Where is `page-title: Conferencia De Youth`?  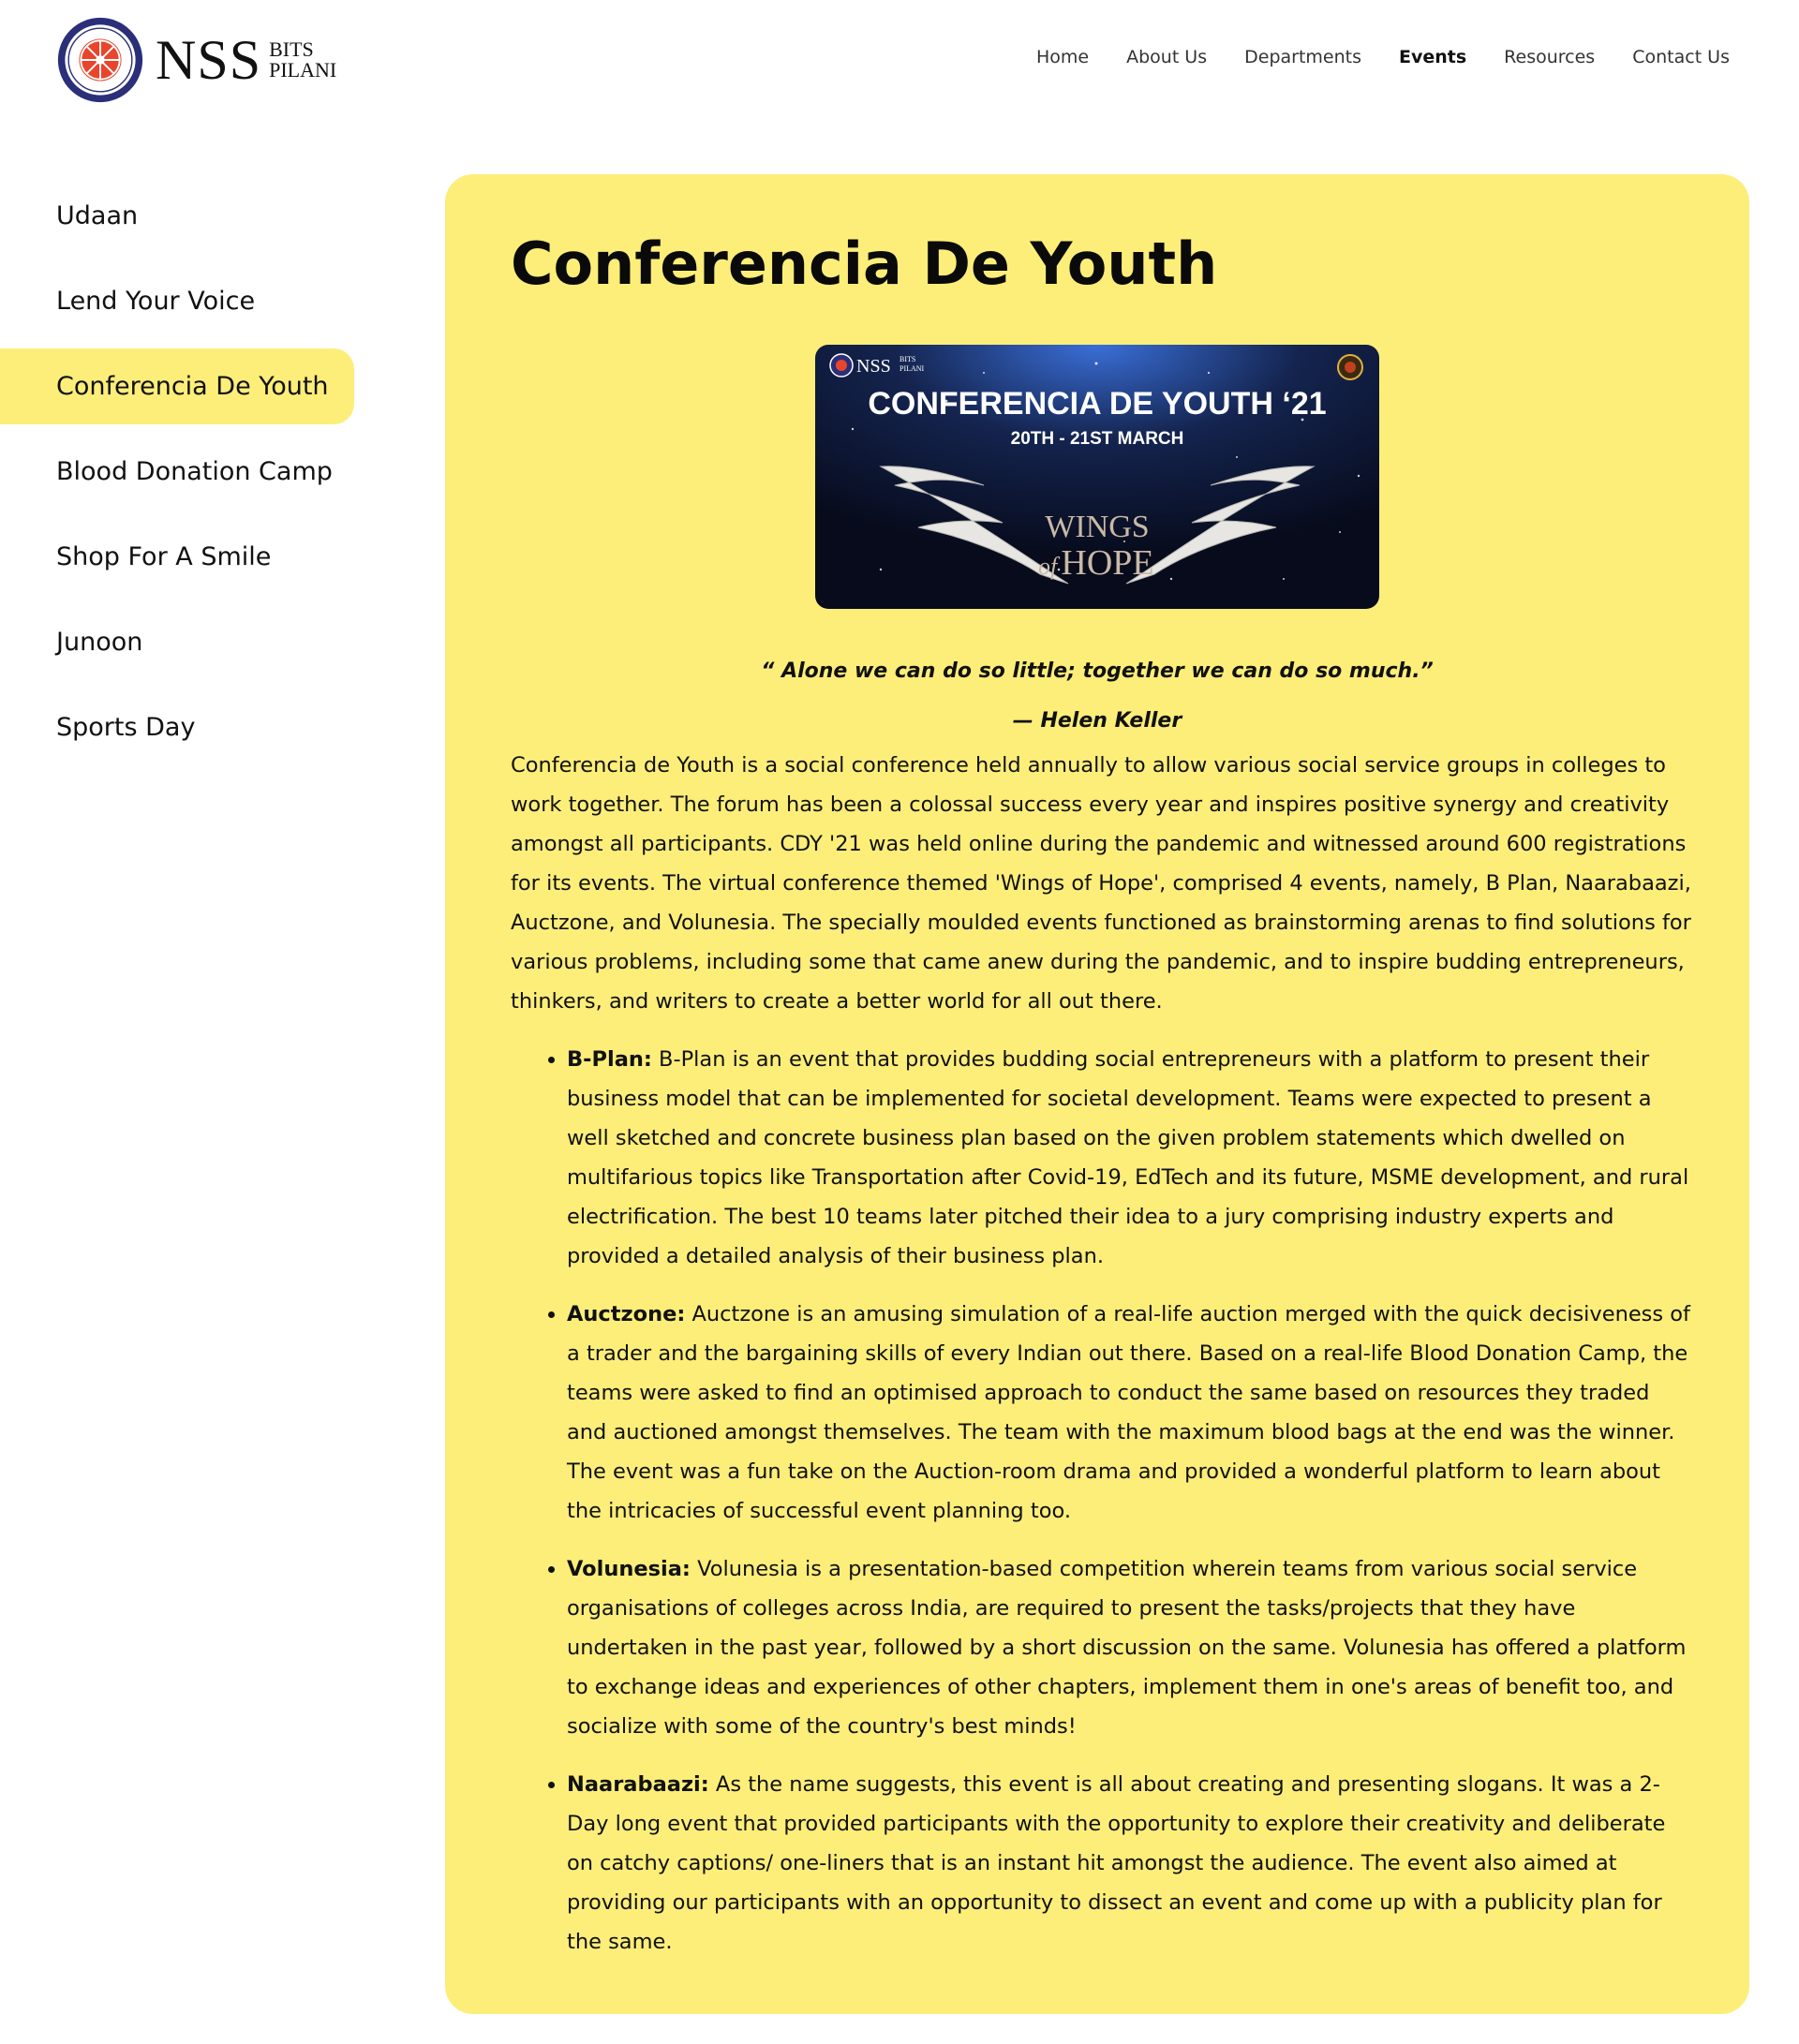 page-title: Conferencia De Youth is located at coordinates (864, 264).